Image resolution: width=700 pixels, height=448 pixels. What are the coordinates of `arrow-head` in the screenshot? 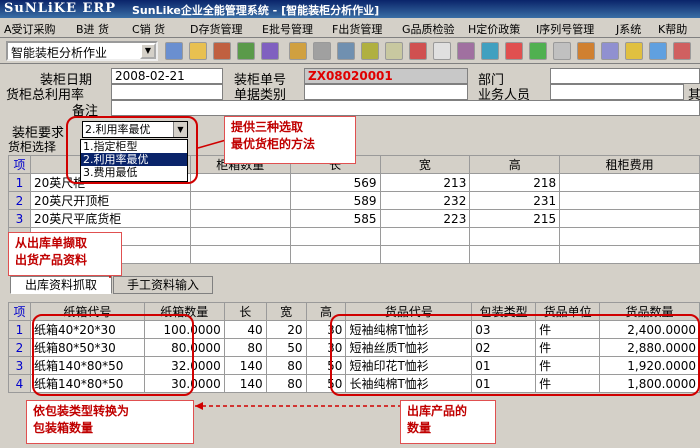 It's located at (199, 406).